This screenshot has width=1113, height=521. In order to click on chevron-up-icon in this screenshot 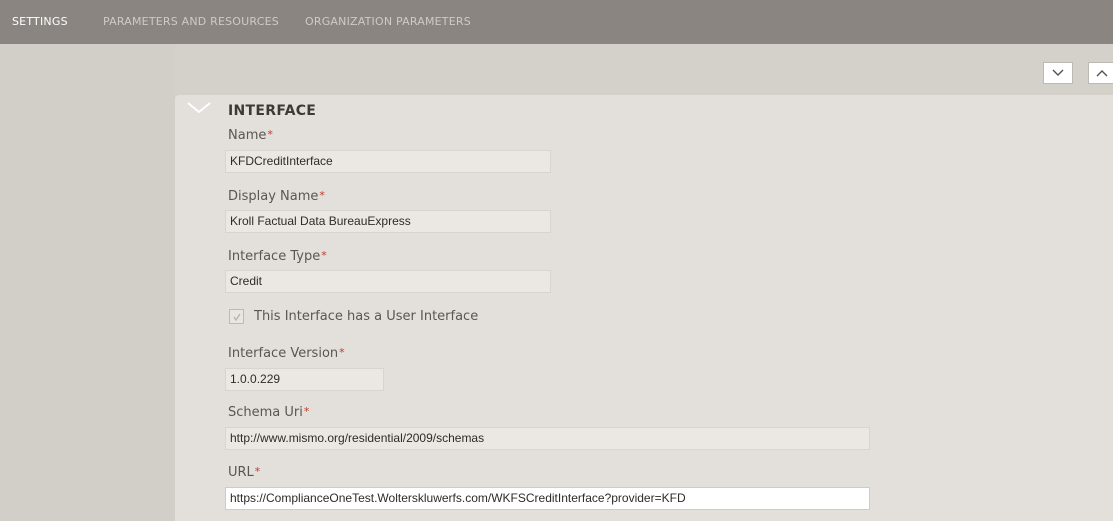, I will do `click(1102, 73)`.